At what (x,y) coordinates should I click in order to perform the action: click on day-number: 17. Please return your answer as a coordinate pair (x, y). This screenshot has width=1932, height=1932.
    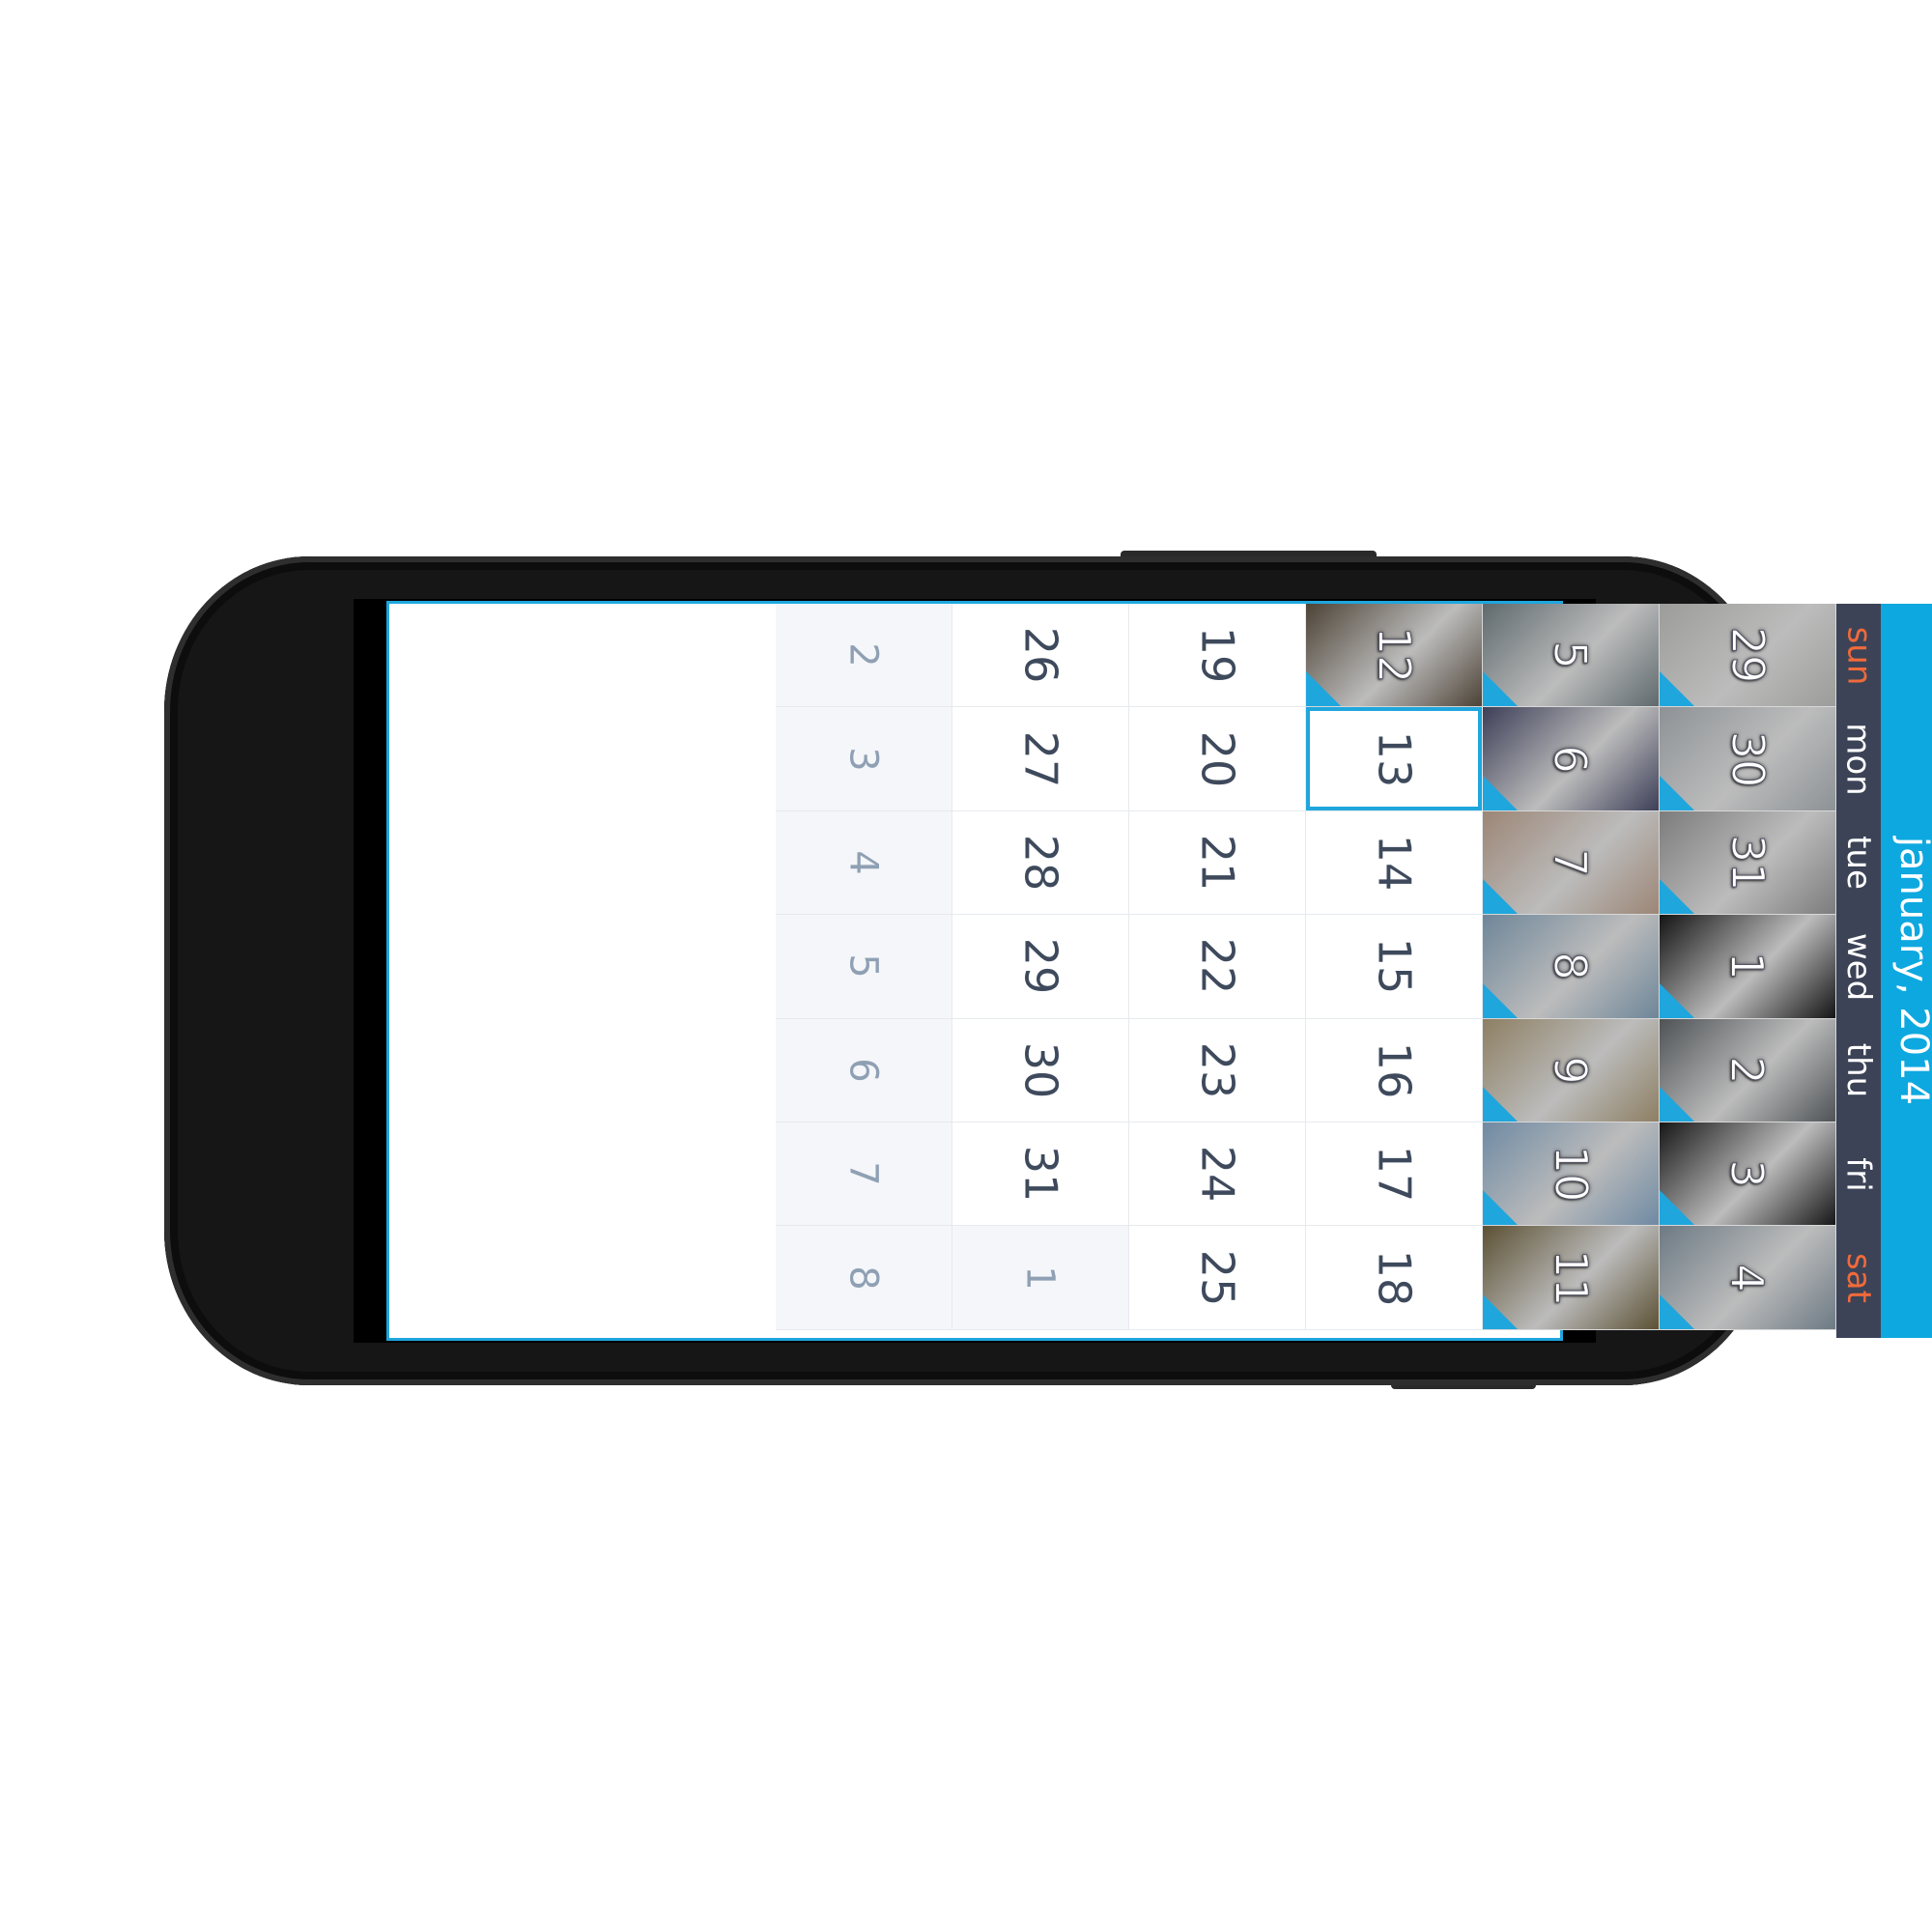
    Looking at the image, I should click on (1393, 1174).